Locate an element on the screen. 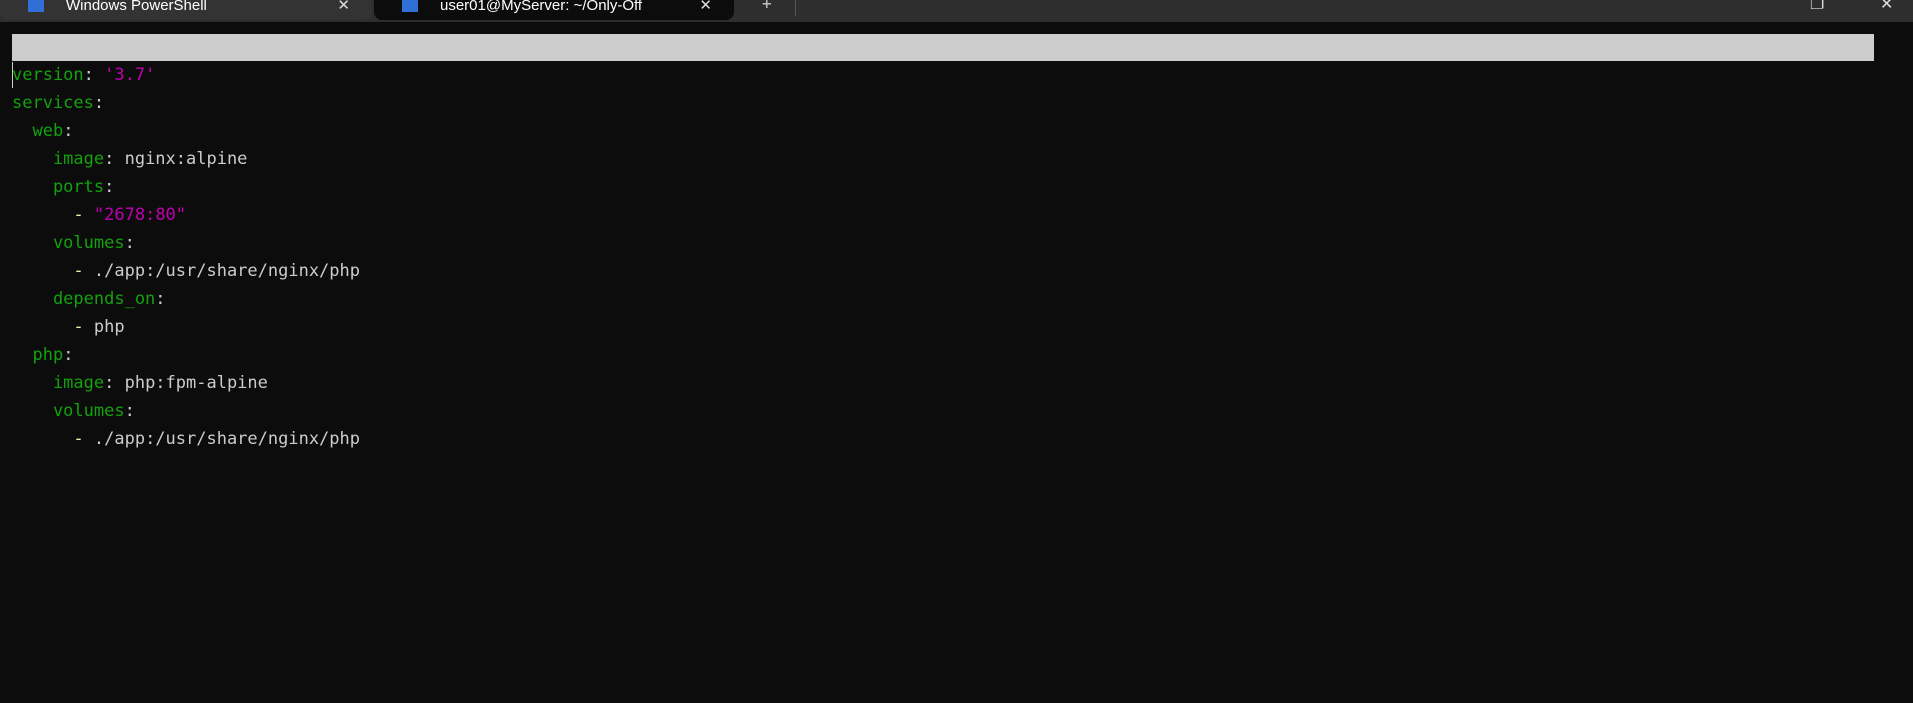  editor-line: image: php:fpm-alpine is located at coordinates (186, 383).